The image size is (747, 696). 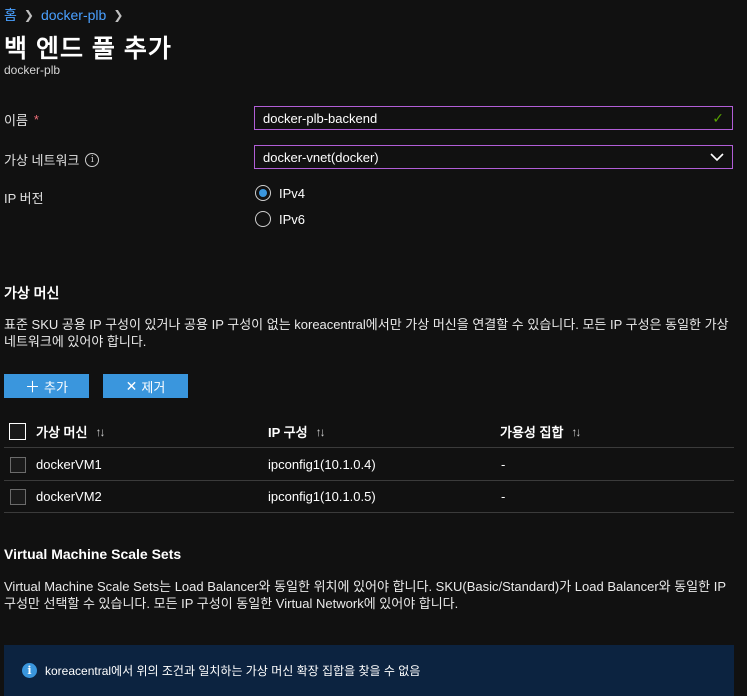 What do you see at coordinates (56, 387) in the screenshot?
I see `add-vm-label: 추가` at bounding box center [56, 387].